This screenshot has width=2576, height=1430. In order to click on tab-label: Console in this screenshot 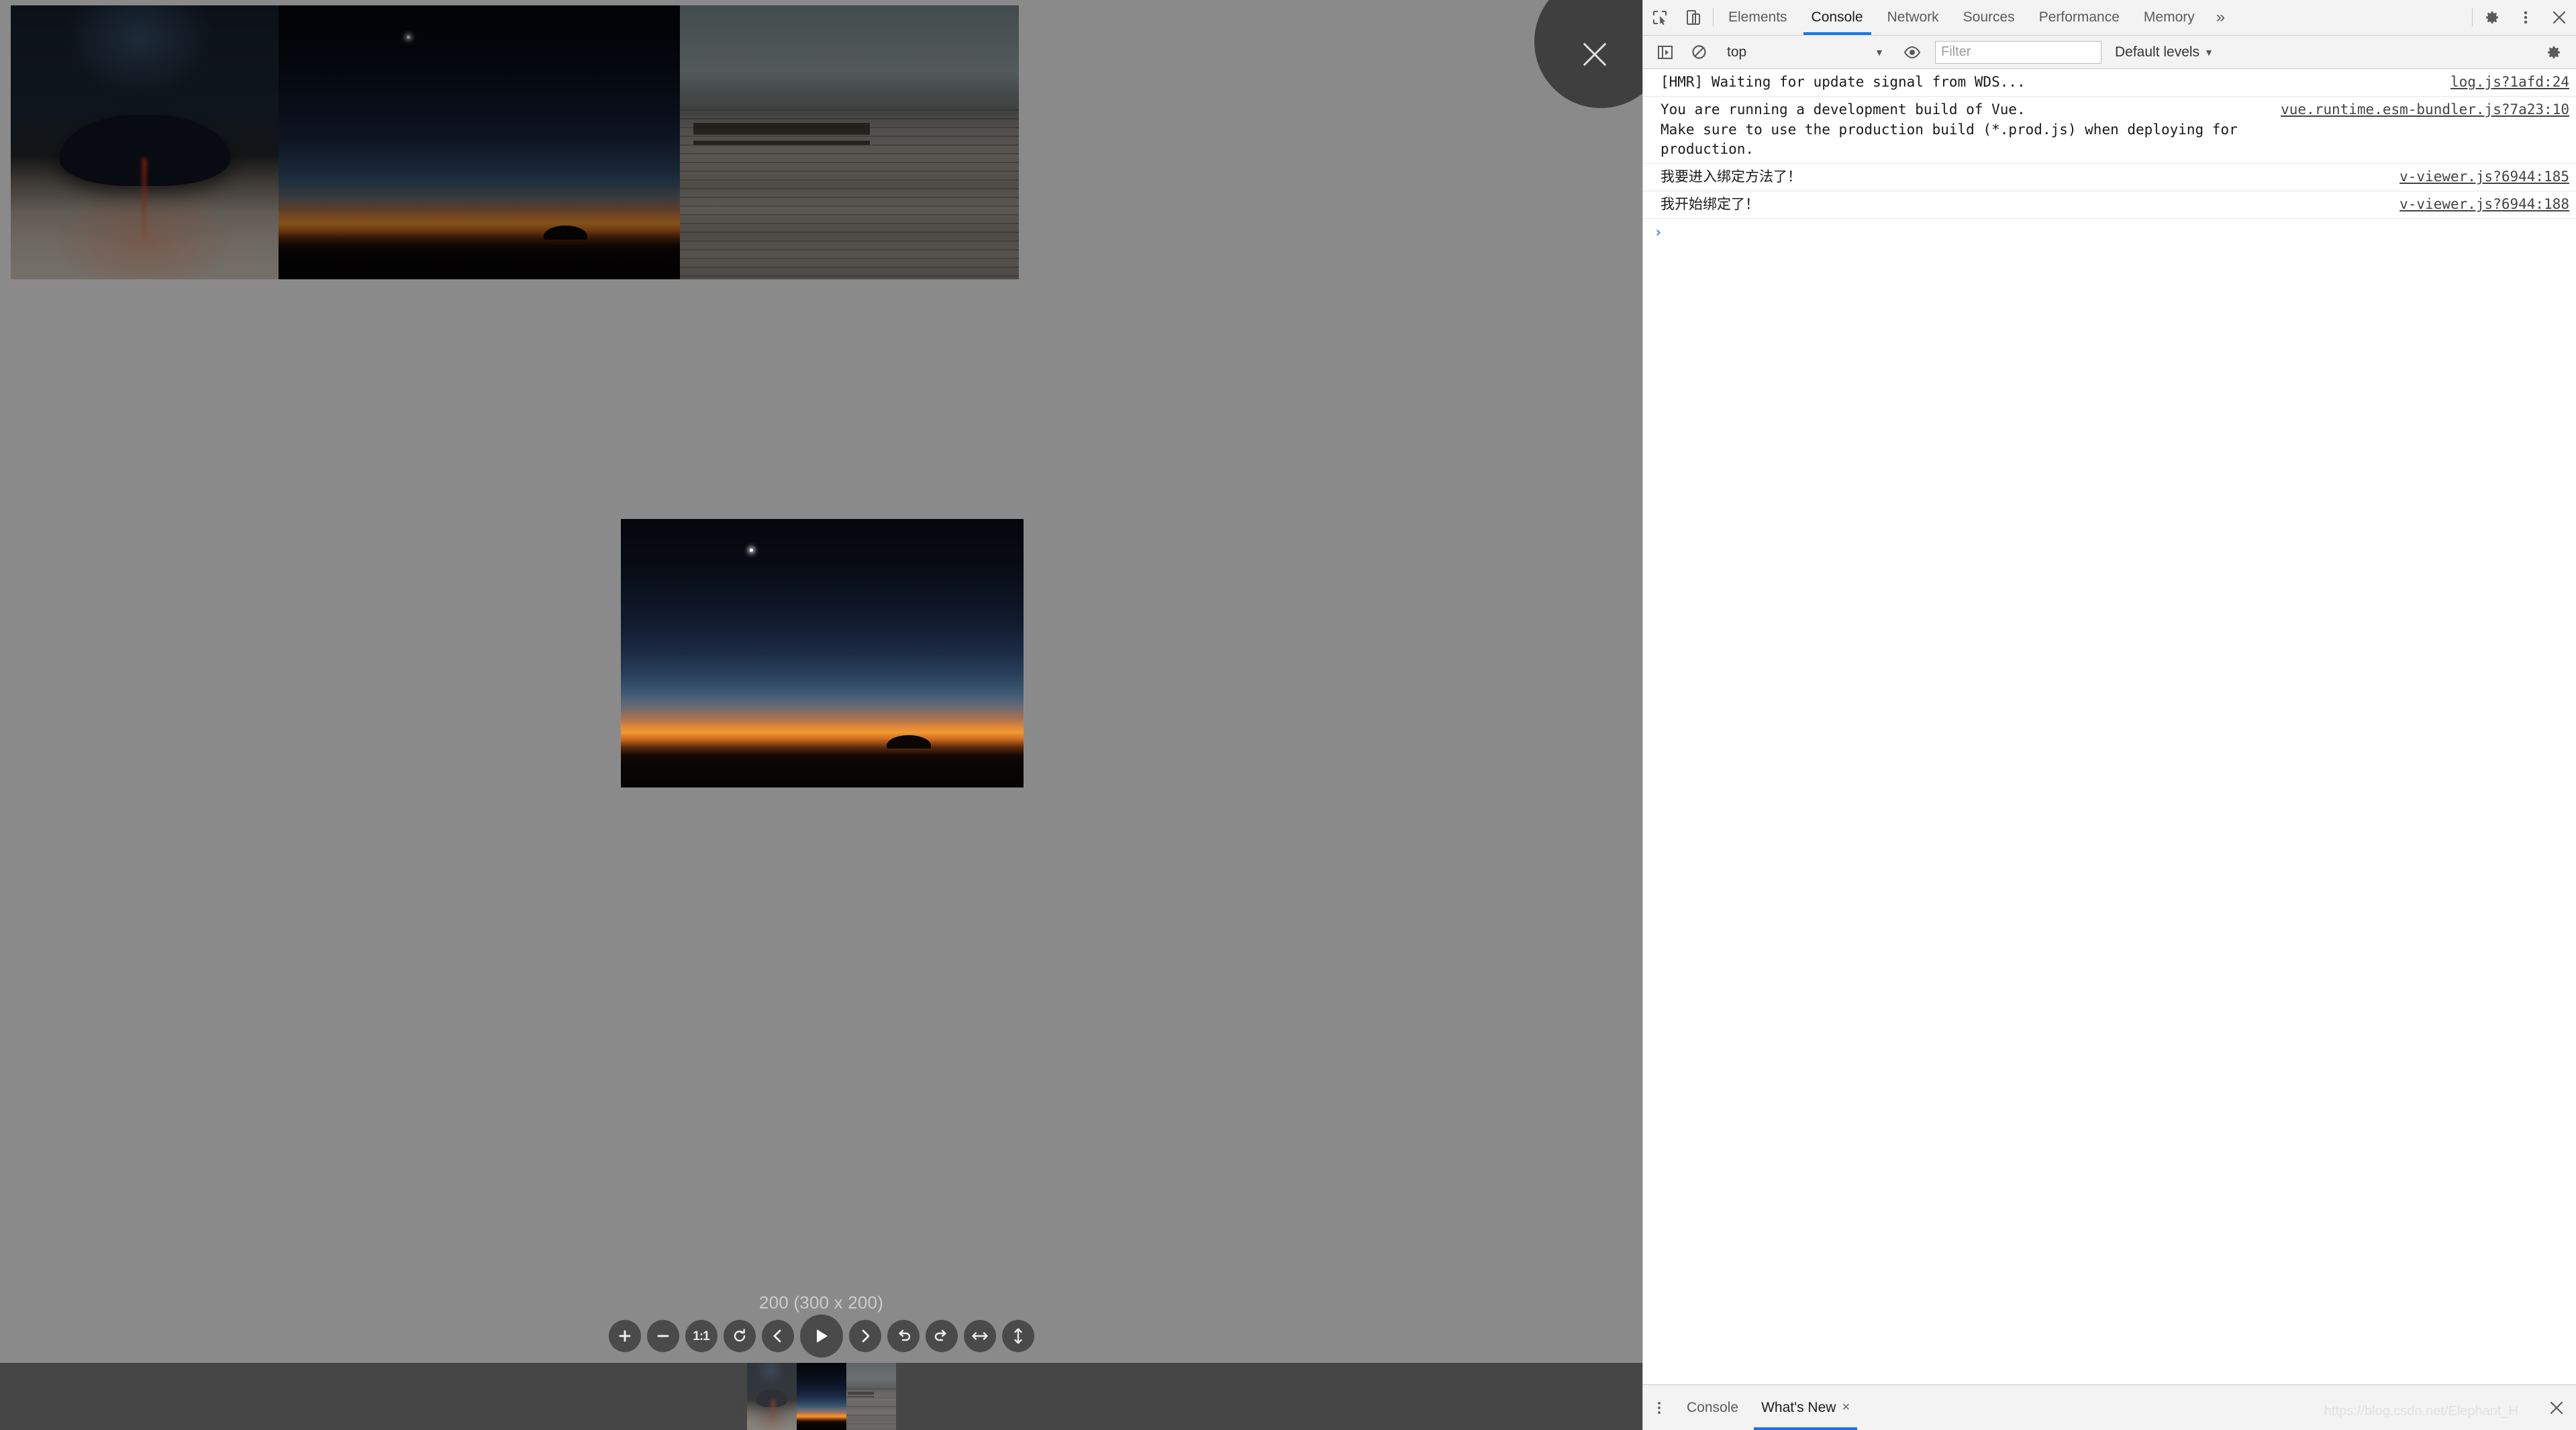, I will do `click(1837, 17)`.